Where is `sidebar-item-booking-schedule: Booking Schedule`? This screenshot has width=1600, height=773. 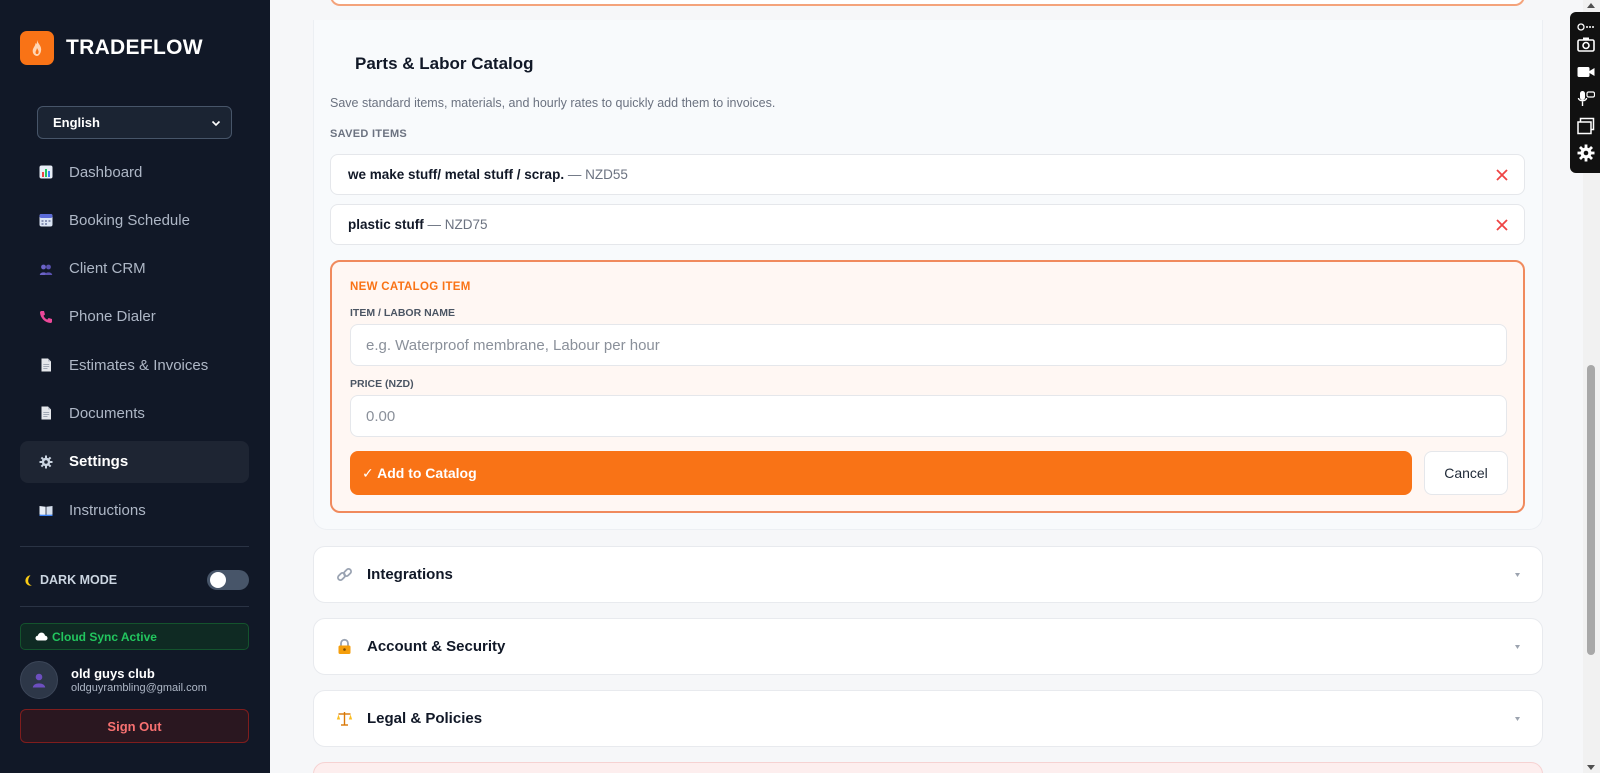 sidebar-item-booking-schedule: Booking Schedule is located at coordinates (134, 220).